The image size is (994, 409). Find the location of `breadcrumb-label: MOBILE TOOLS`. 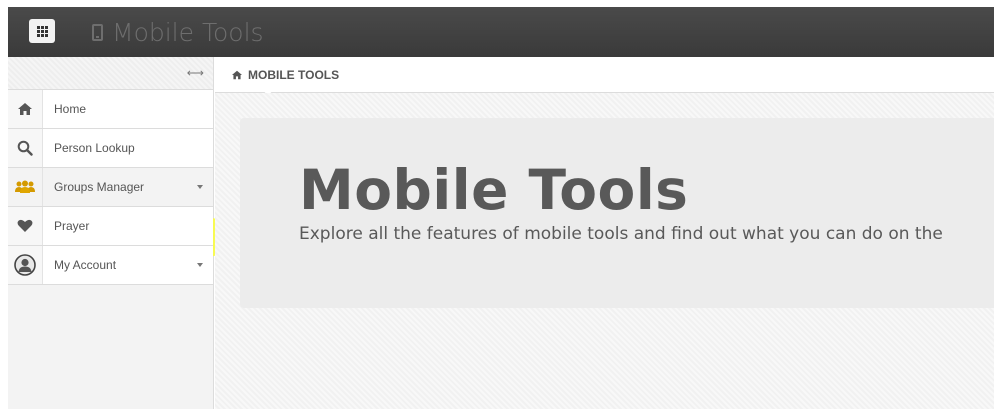

breadcrumb-label: MOBILE TOOLS is located at coordinates (294, 74).